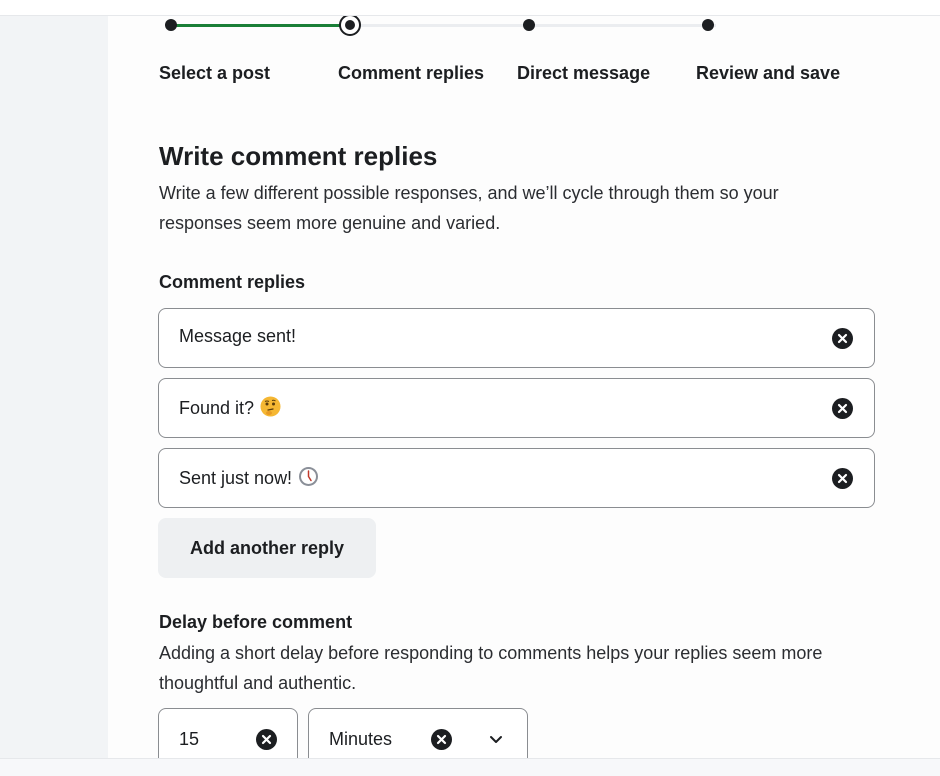  Describe the element at coordinates (189, 739) in the screenshot. I see `delay-amount-value: 15` at that location.